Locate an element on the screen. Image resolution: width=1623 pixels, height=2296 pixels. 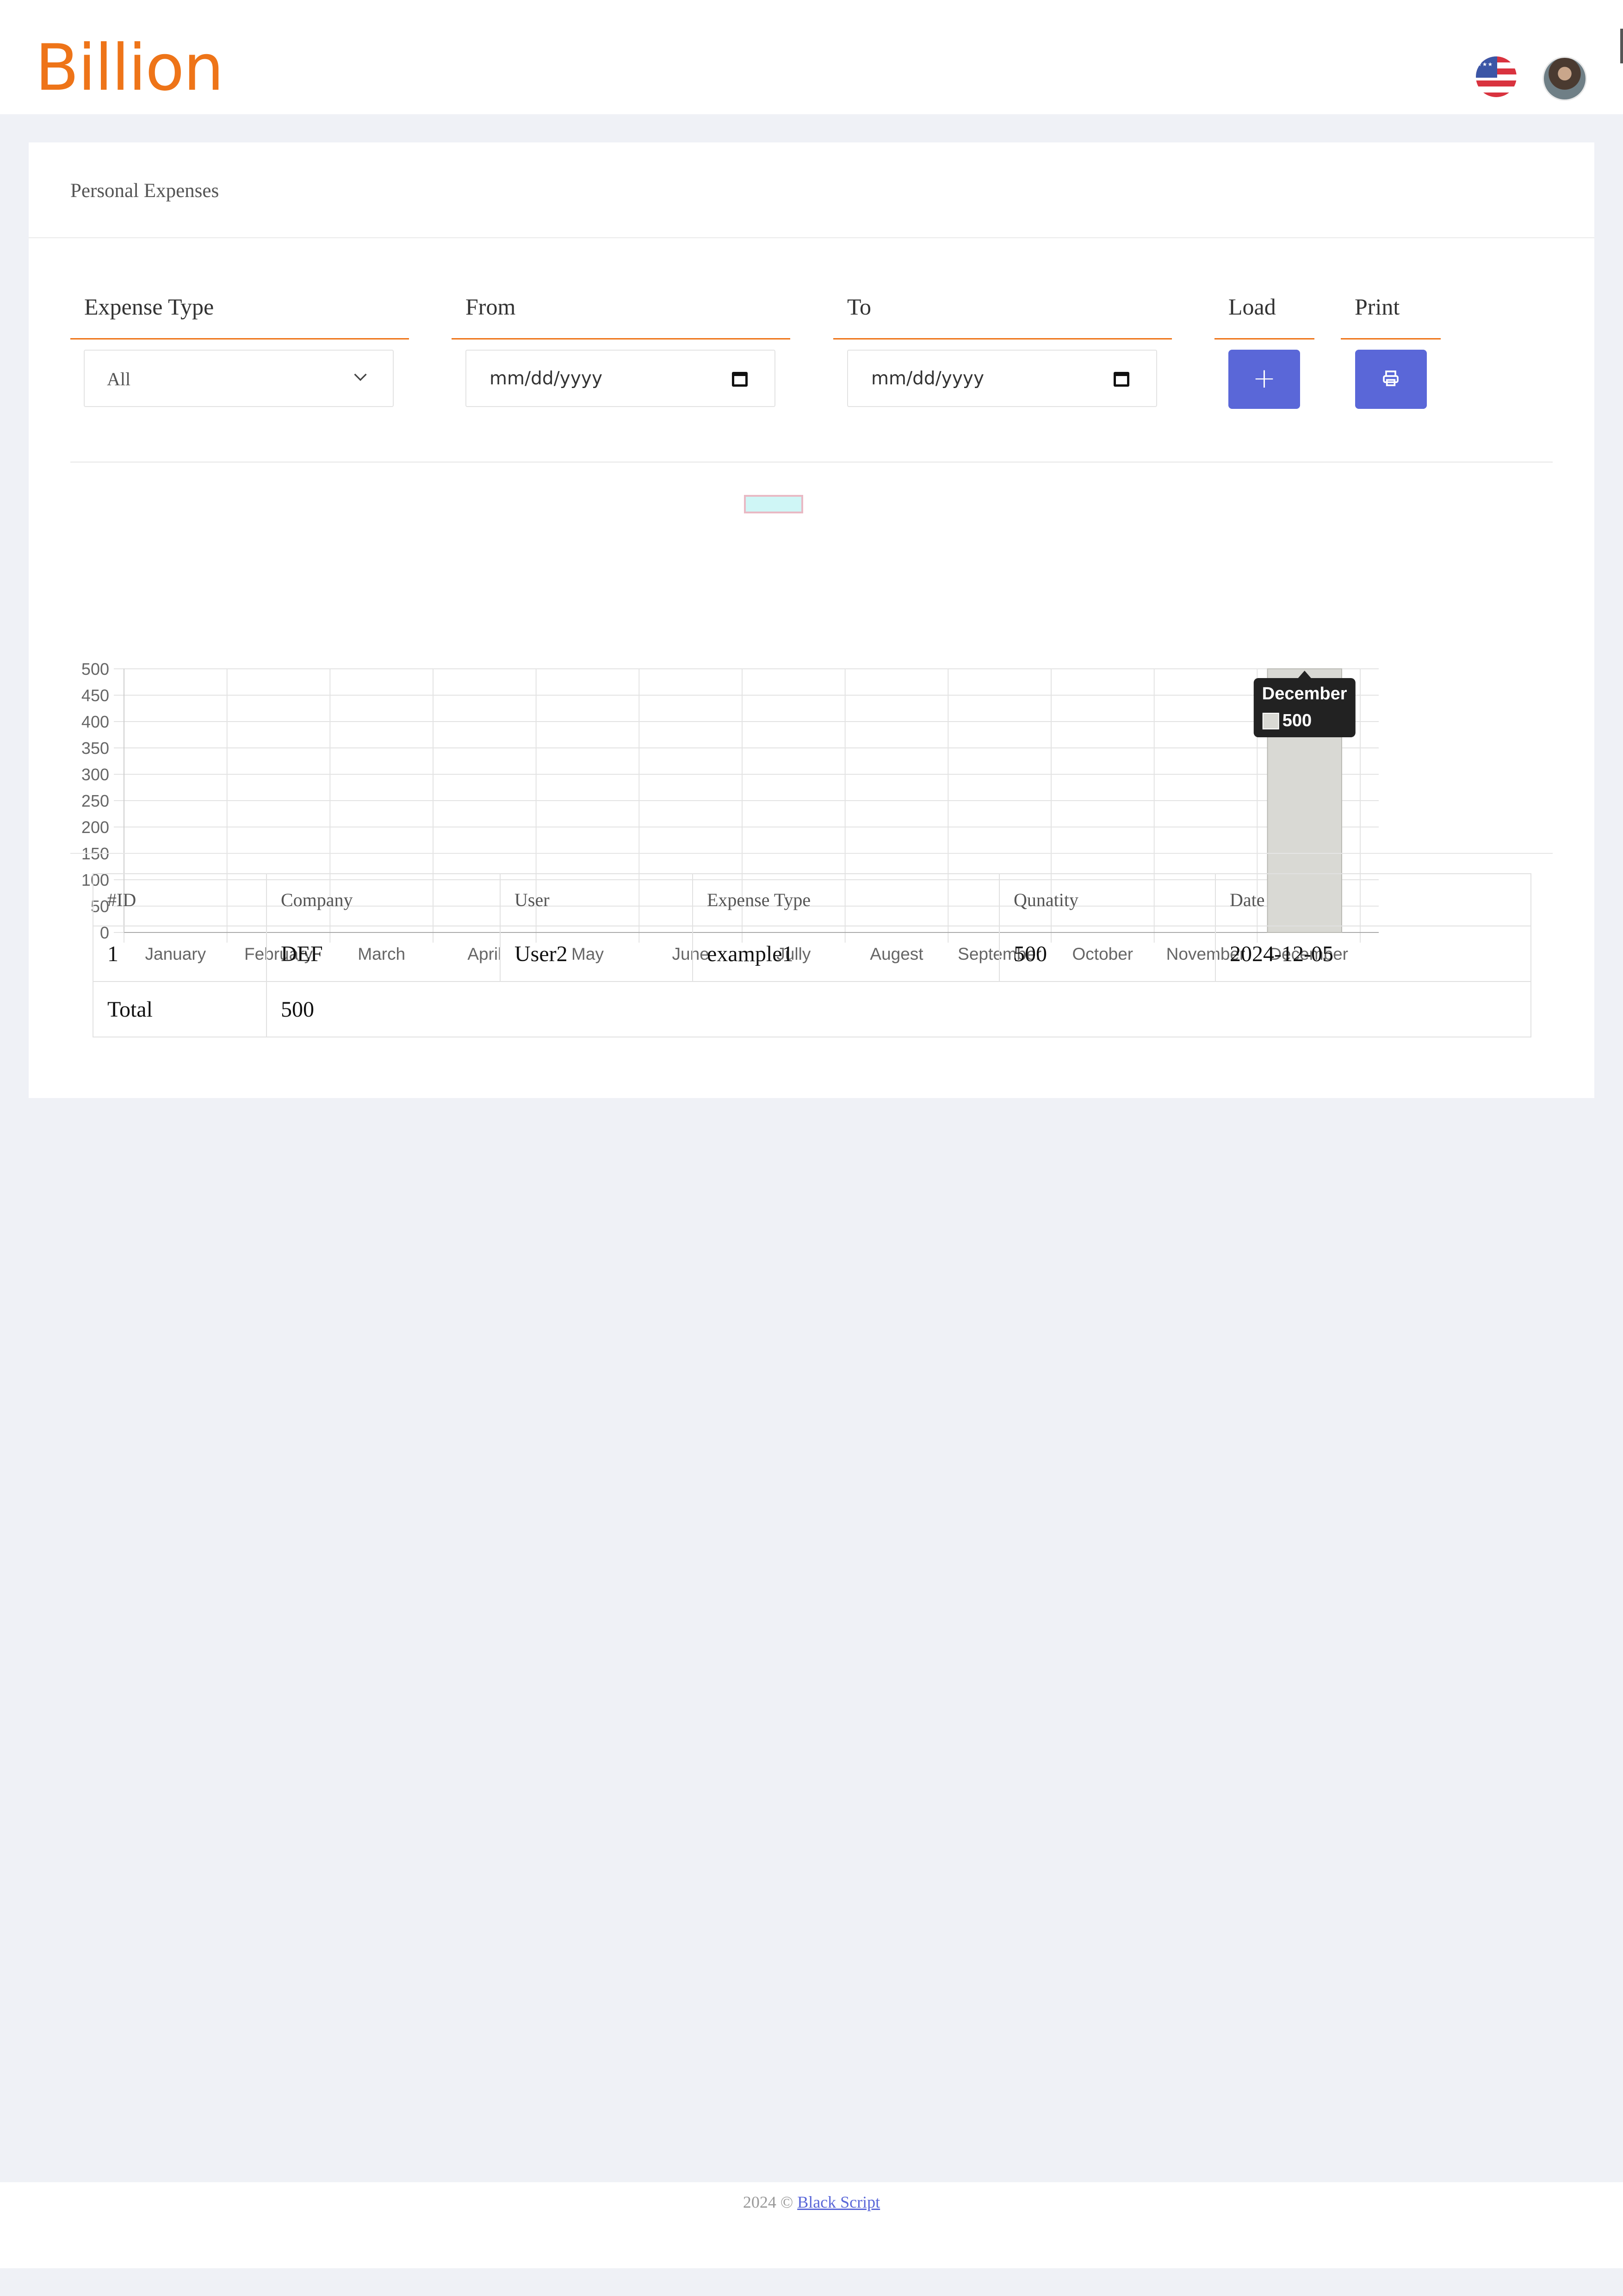
us-flag-icon is located at coordinates (1496, 76).